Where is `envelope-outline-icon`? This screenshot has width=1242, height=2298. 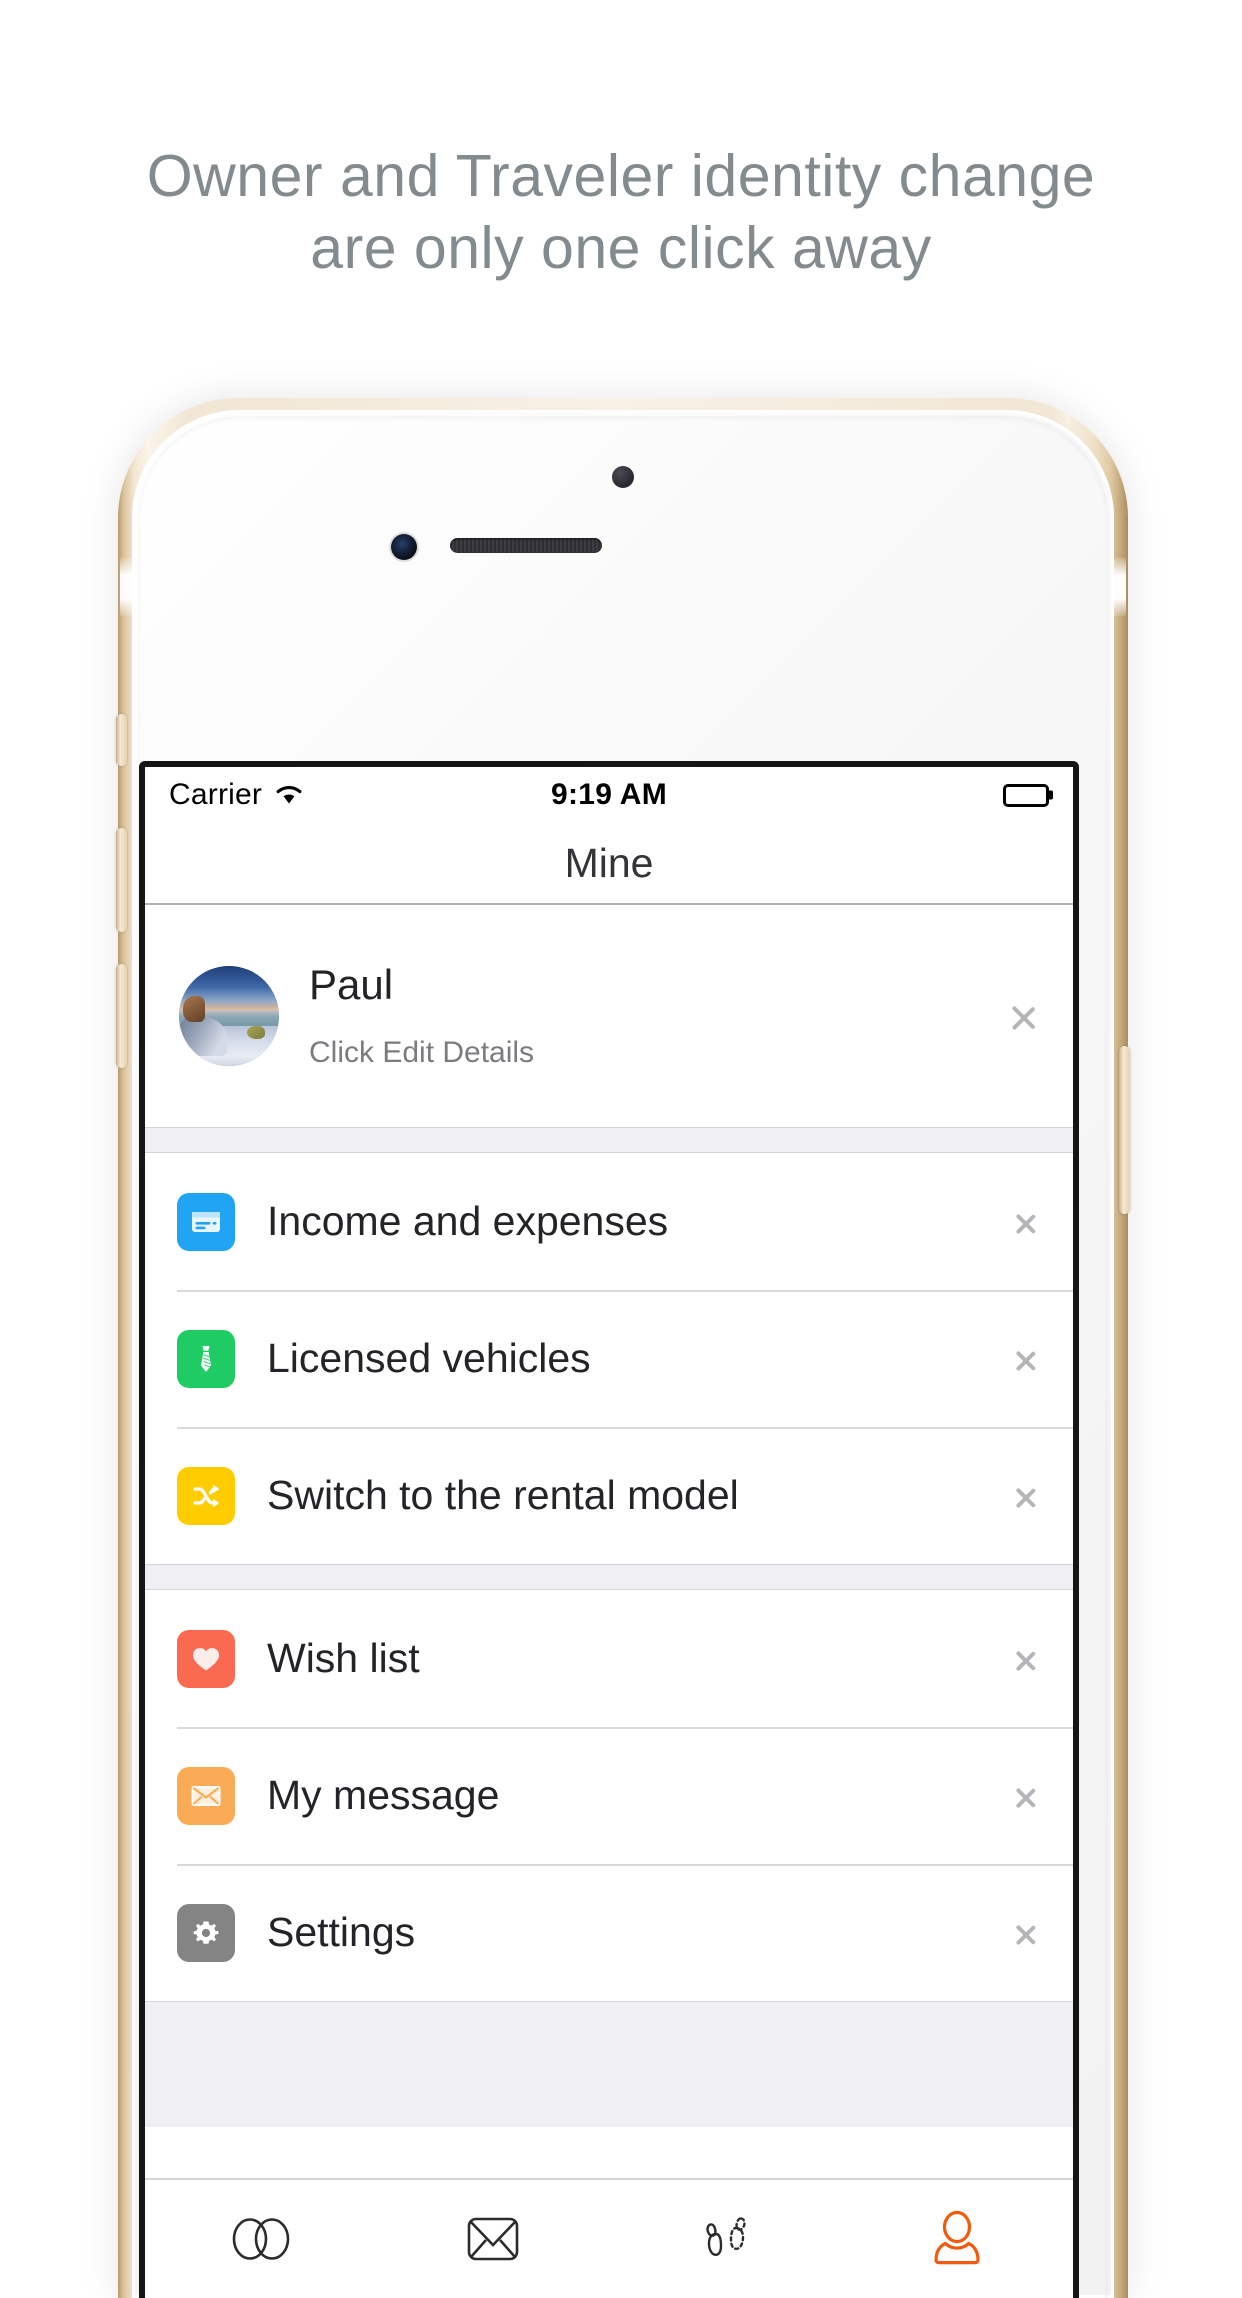 envelope-outline-icon is located at coordinates (493, 2239).